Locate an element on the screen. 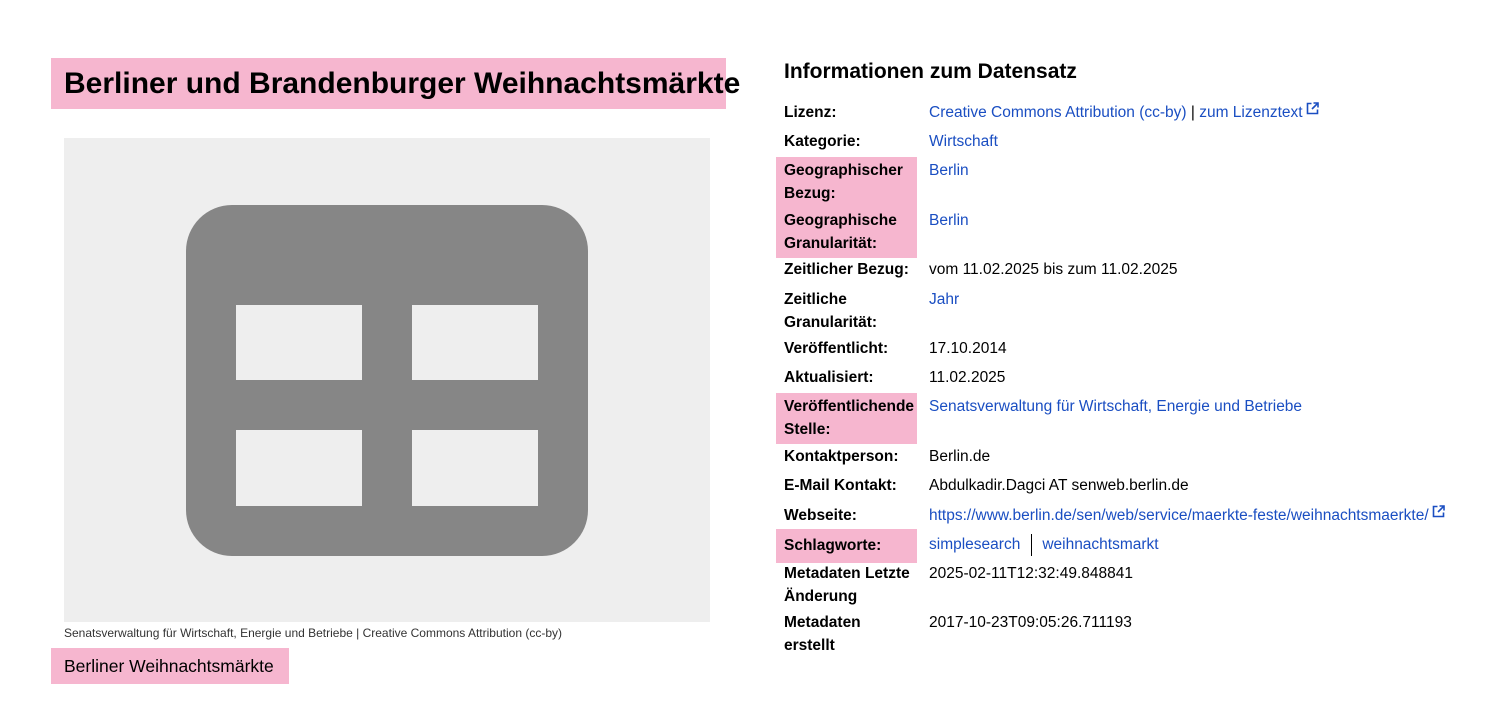 The height and width of the screenshot is (721, 1500). time-label: Zeitlicher Bezug: is located at coordinates (846, 269).